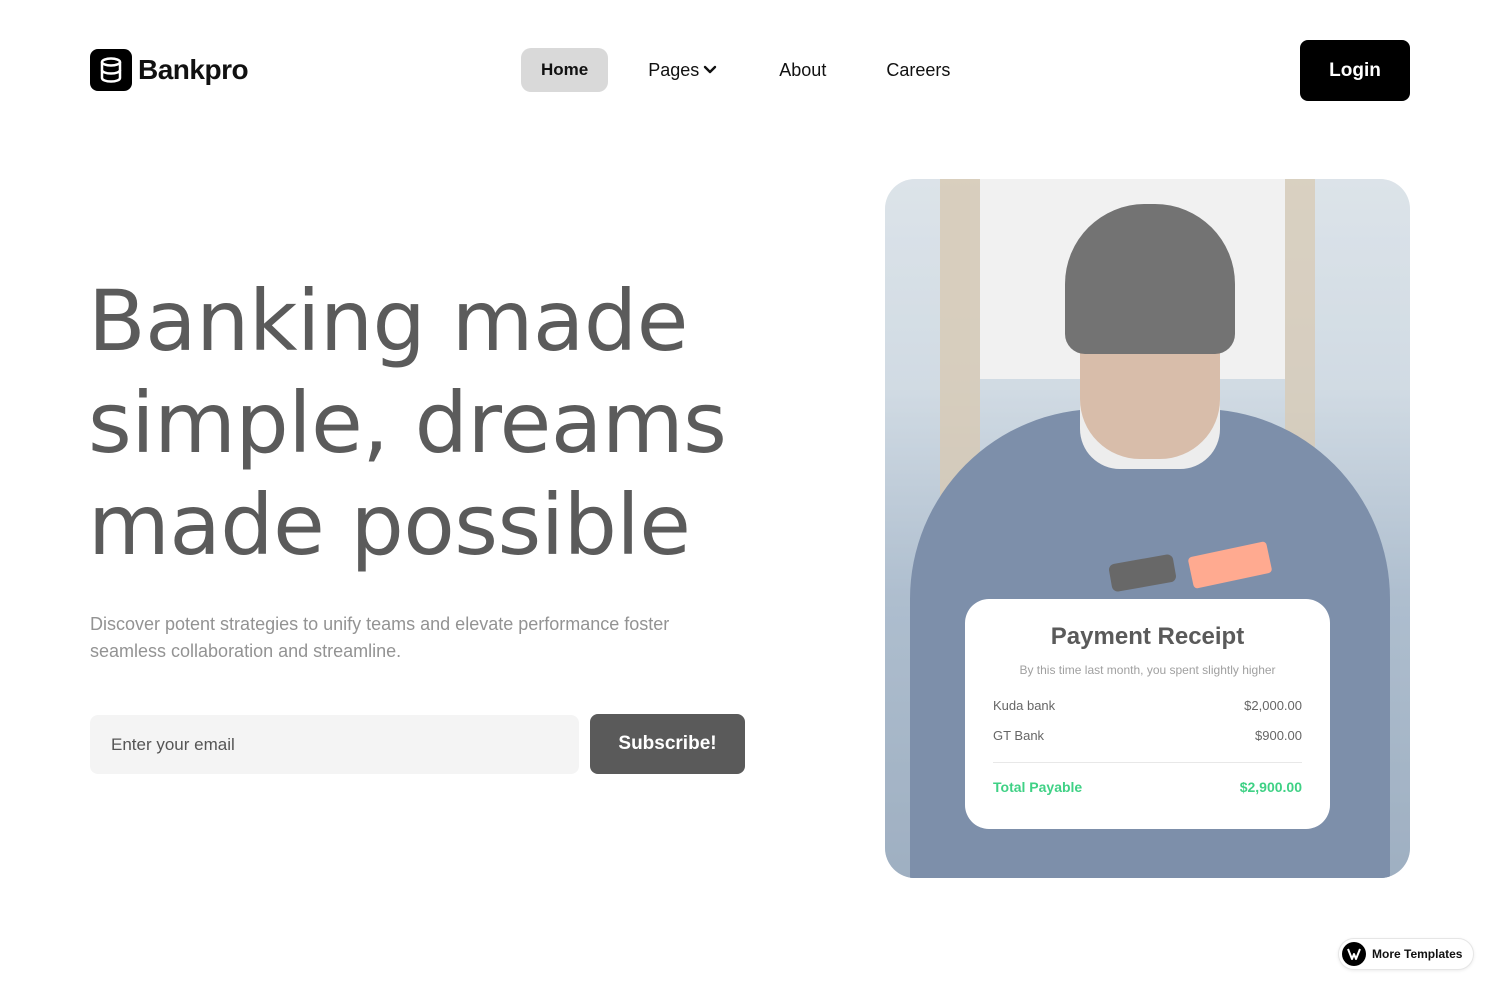 The image size is (1500, 1000). Describe the element at coordinates (1038, 787) in the screenshot. I see `receipt-total-label: Total Payable` at that location.